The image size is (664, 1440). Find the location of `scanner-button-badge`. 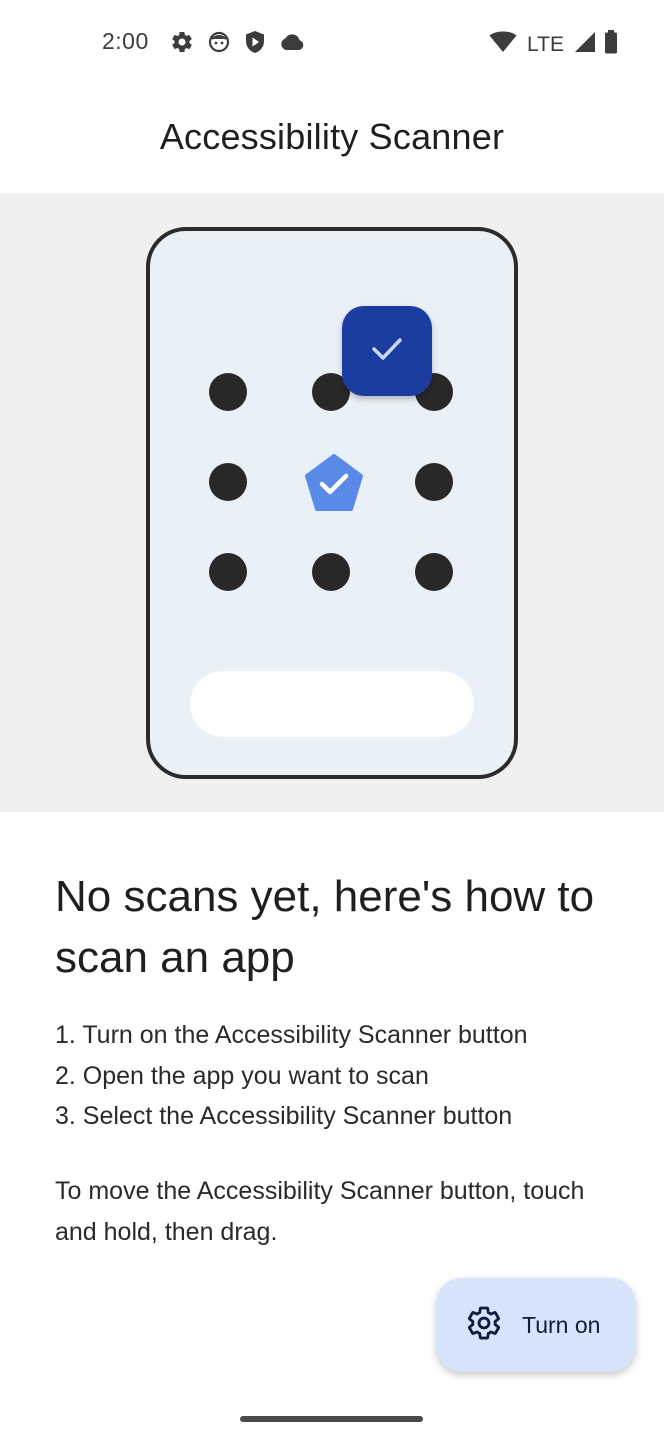

scanner-button-badge is located at coordinates (387, 351).